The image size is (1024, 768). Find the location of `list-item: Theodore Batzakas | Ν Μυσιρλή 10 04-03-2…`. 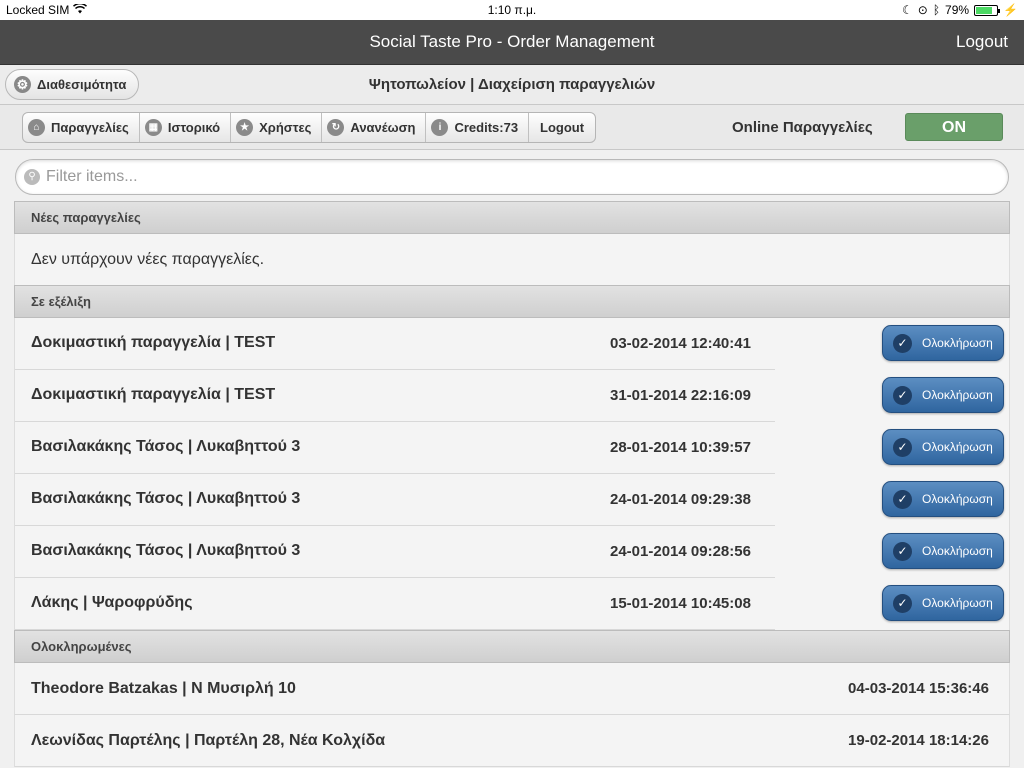

list-item: Theodore Batzakas | Ν Μυσιρλή 10 04-03-2… is located at coordinates (512, 689).